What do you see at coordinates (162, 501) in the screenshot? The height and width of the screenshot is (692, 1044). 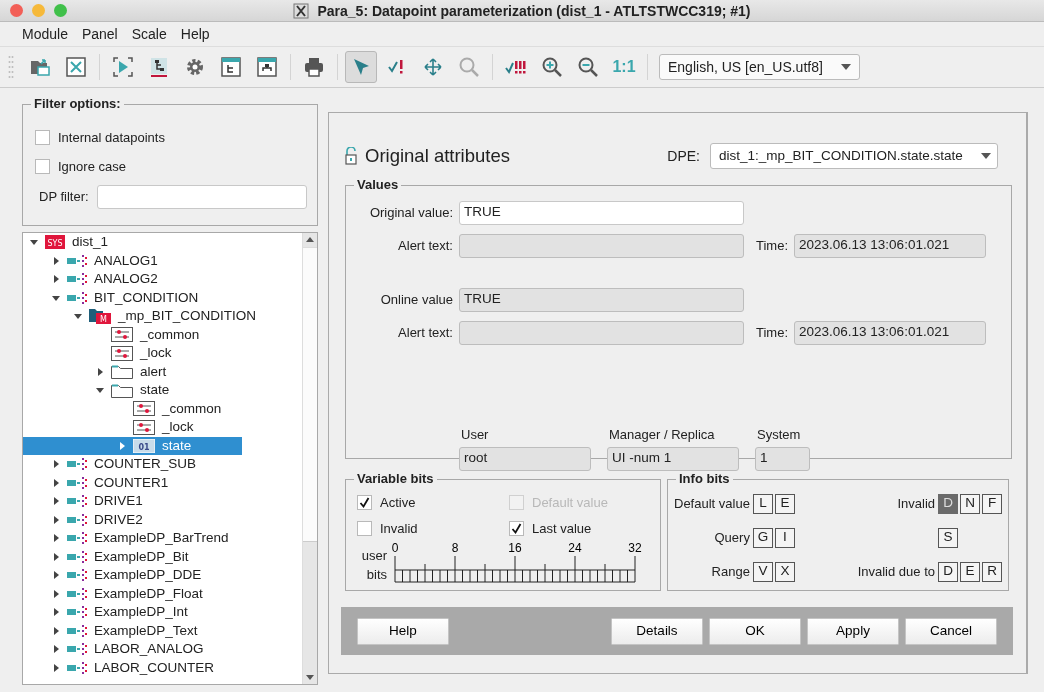 I see `tree-item: DRIVE1` at bounding box center [162, 501].